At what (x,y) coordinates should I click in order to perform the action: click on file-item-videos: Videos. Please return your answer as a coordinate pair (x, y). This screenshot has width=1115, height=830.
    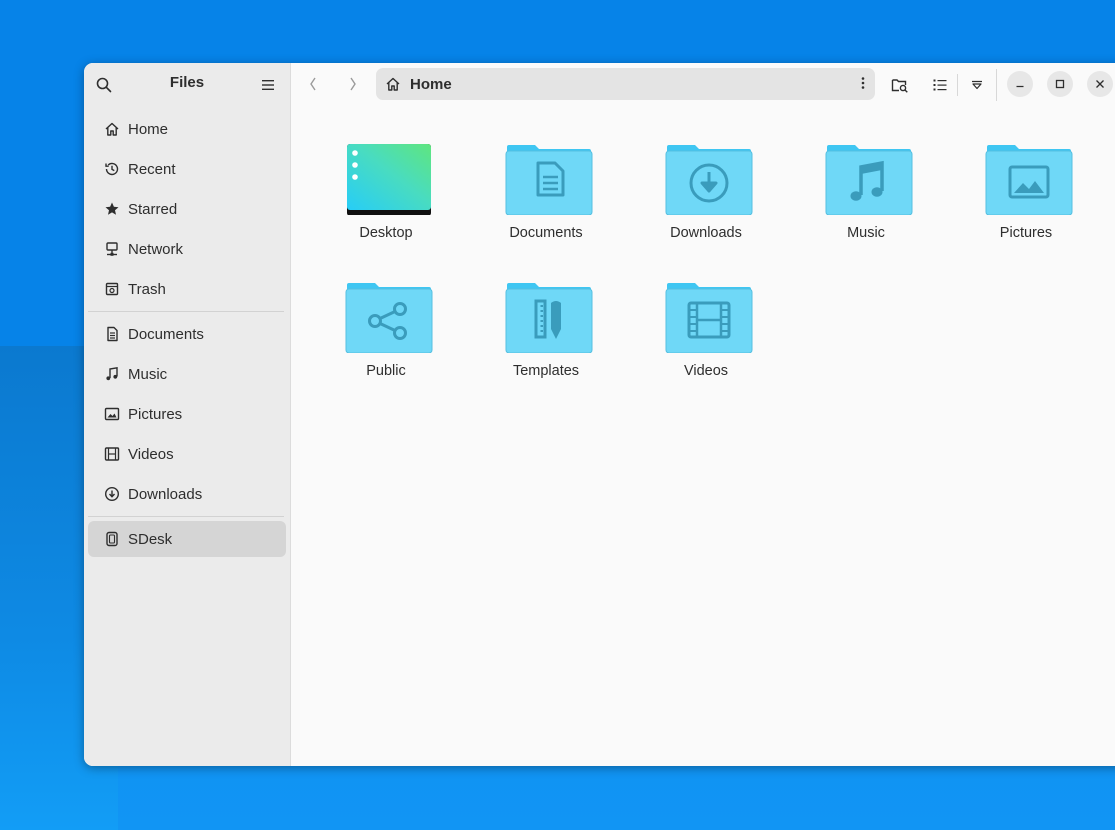
    Looking at the image, I should click on (706, 336).